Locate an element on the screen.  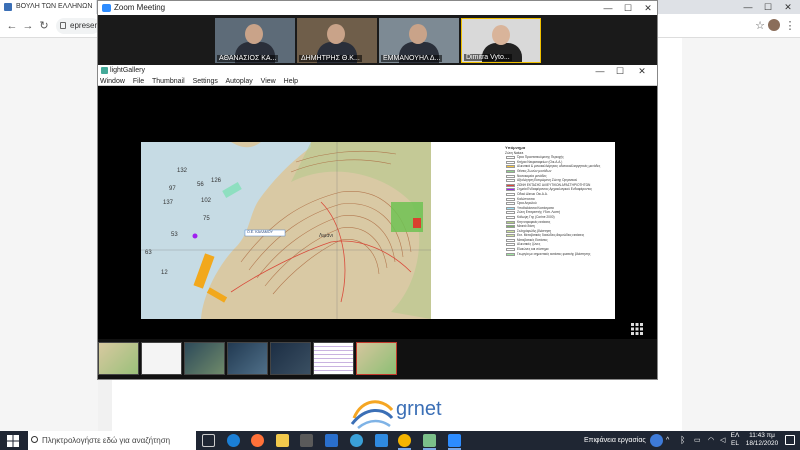
browser-tab: ΒΟΥΛΗ ΤΩΝ ΕΛΛΗΝΩΝ is located at coordinates (48, 7).